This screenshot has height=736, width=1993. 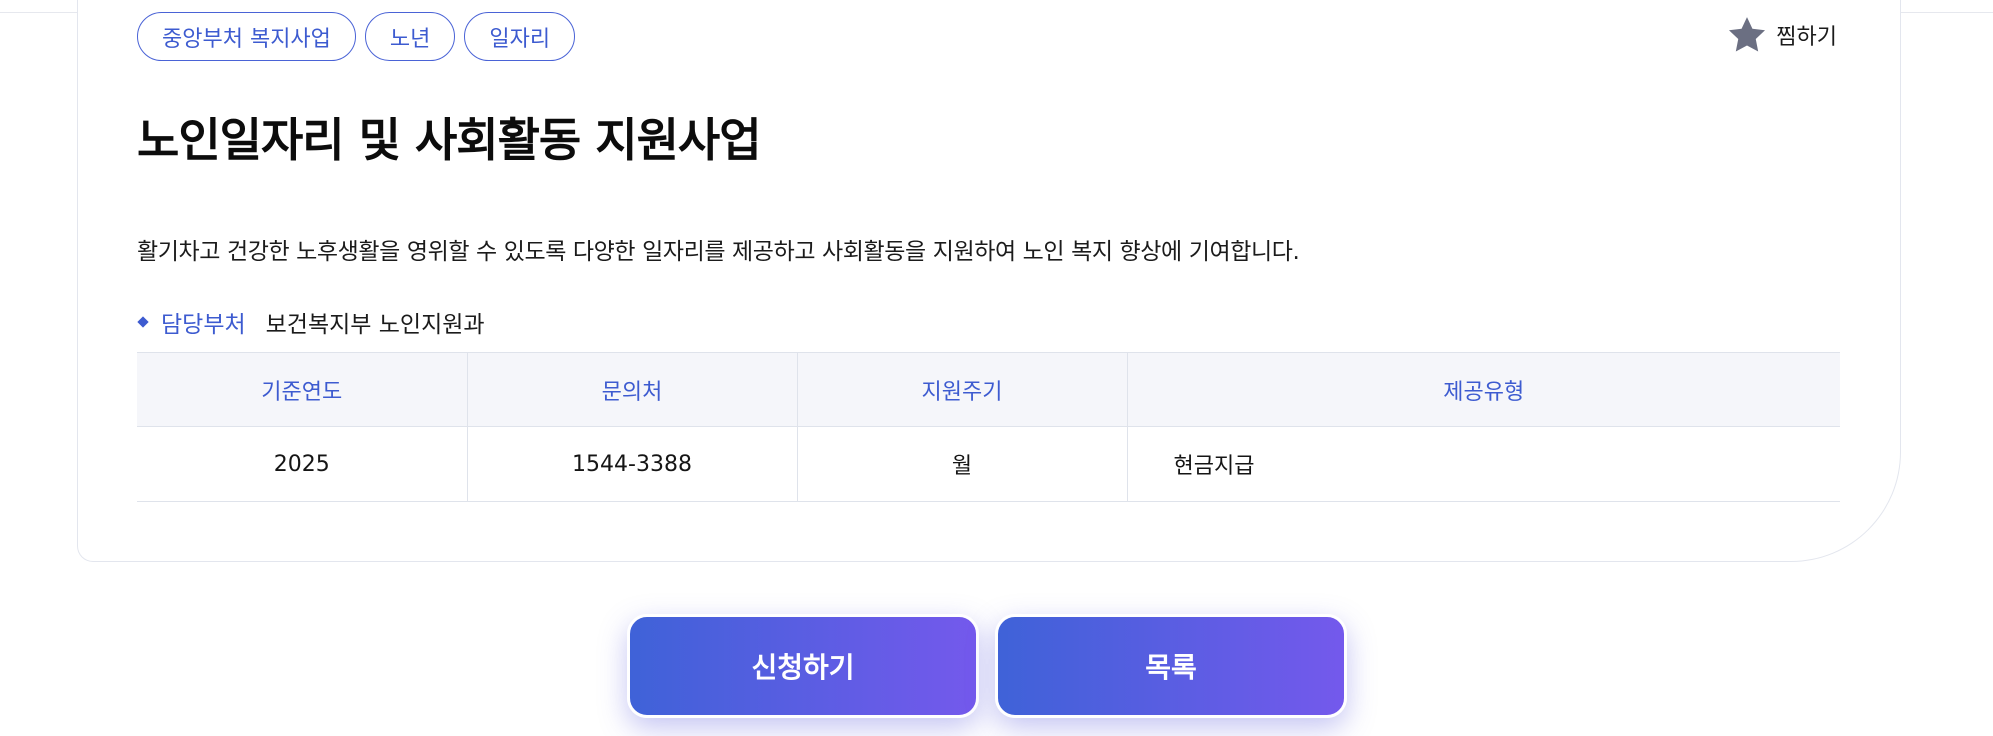 What do you see at coordinates (410, 36) in the screenshot?
I see `tag-senior: 노년` at bounding box center [410, 36].